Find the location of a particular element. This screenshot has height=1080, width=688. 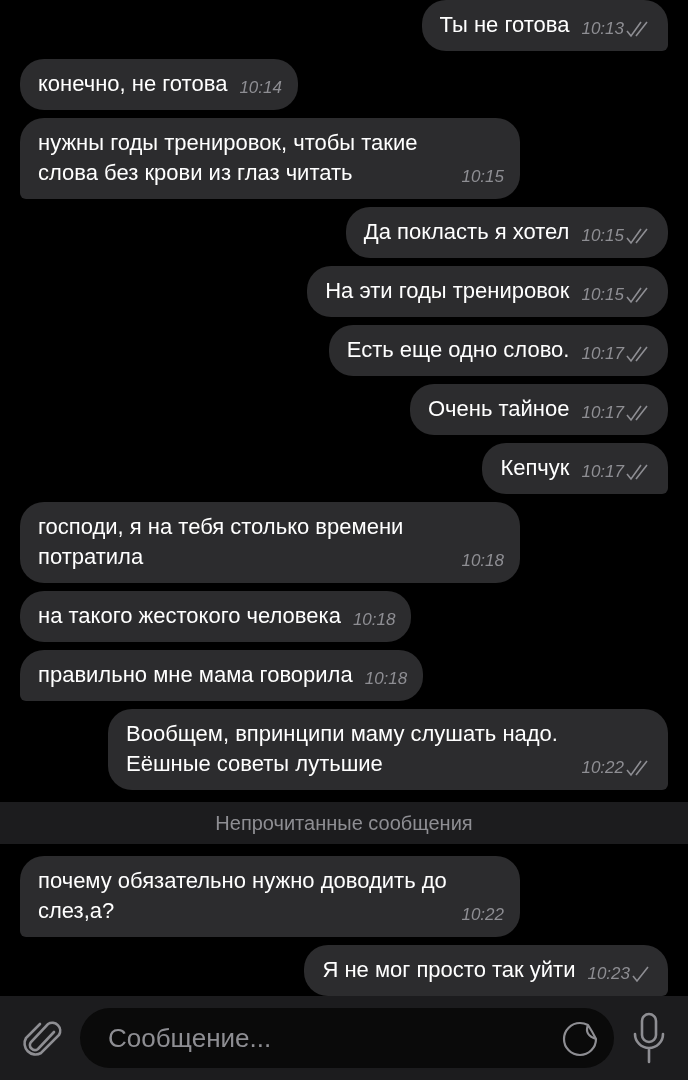

message-text: Кепчук is located at coordinates (535, 468).